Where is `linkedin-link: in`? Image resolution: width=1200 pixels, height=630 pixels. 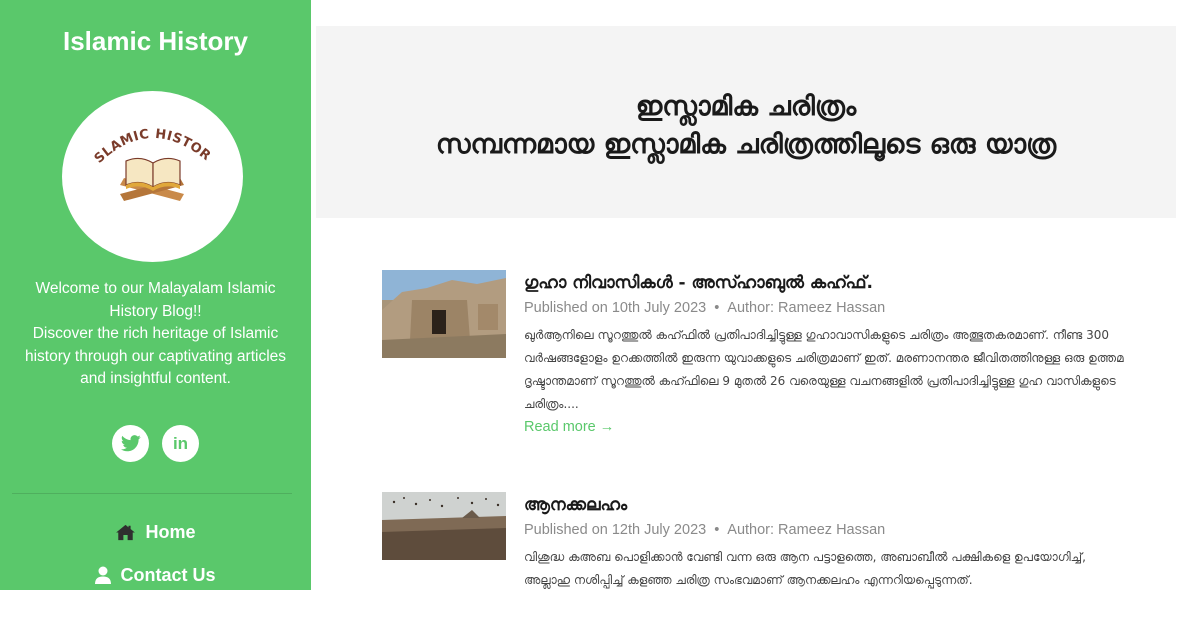
linkedin-link: in is located at coordinates (180, 443).